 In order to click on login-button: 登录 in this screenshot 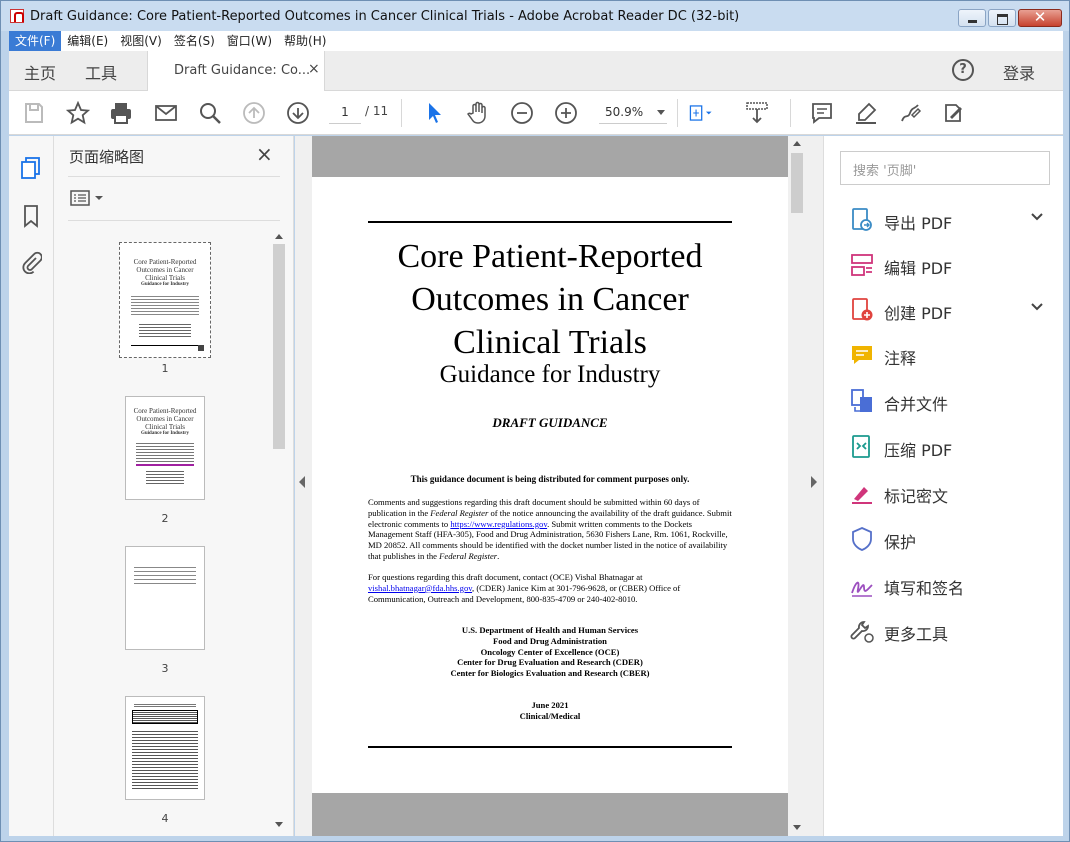, I will do `click(1019, 72)`.